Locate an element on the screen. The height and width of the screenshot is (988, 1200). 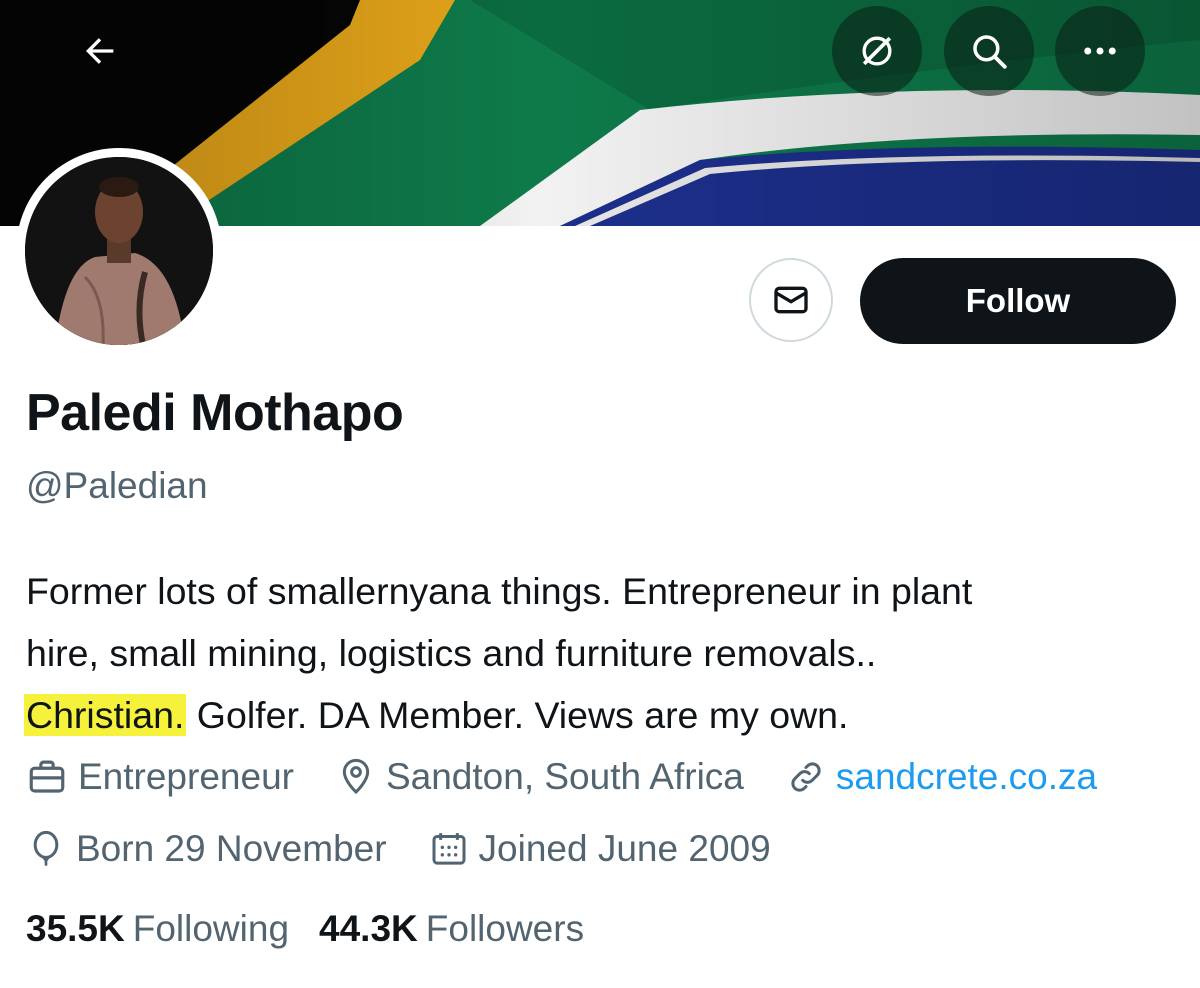
followers-stat: 44.3K Followers is located at coordinates (451, 929).